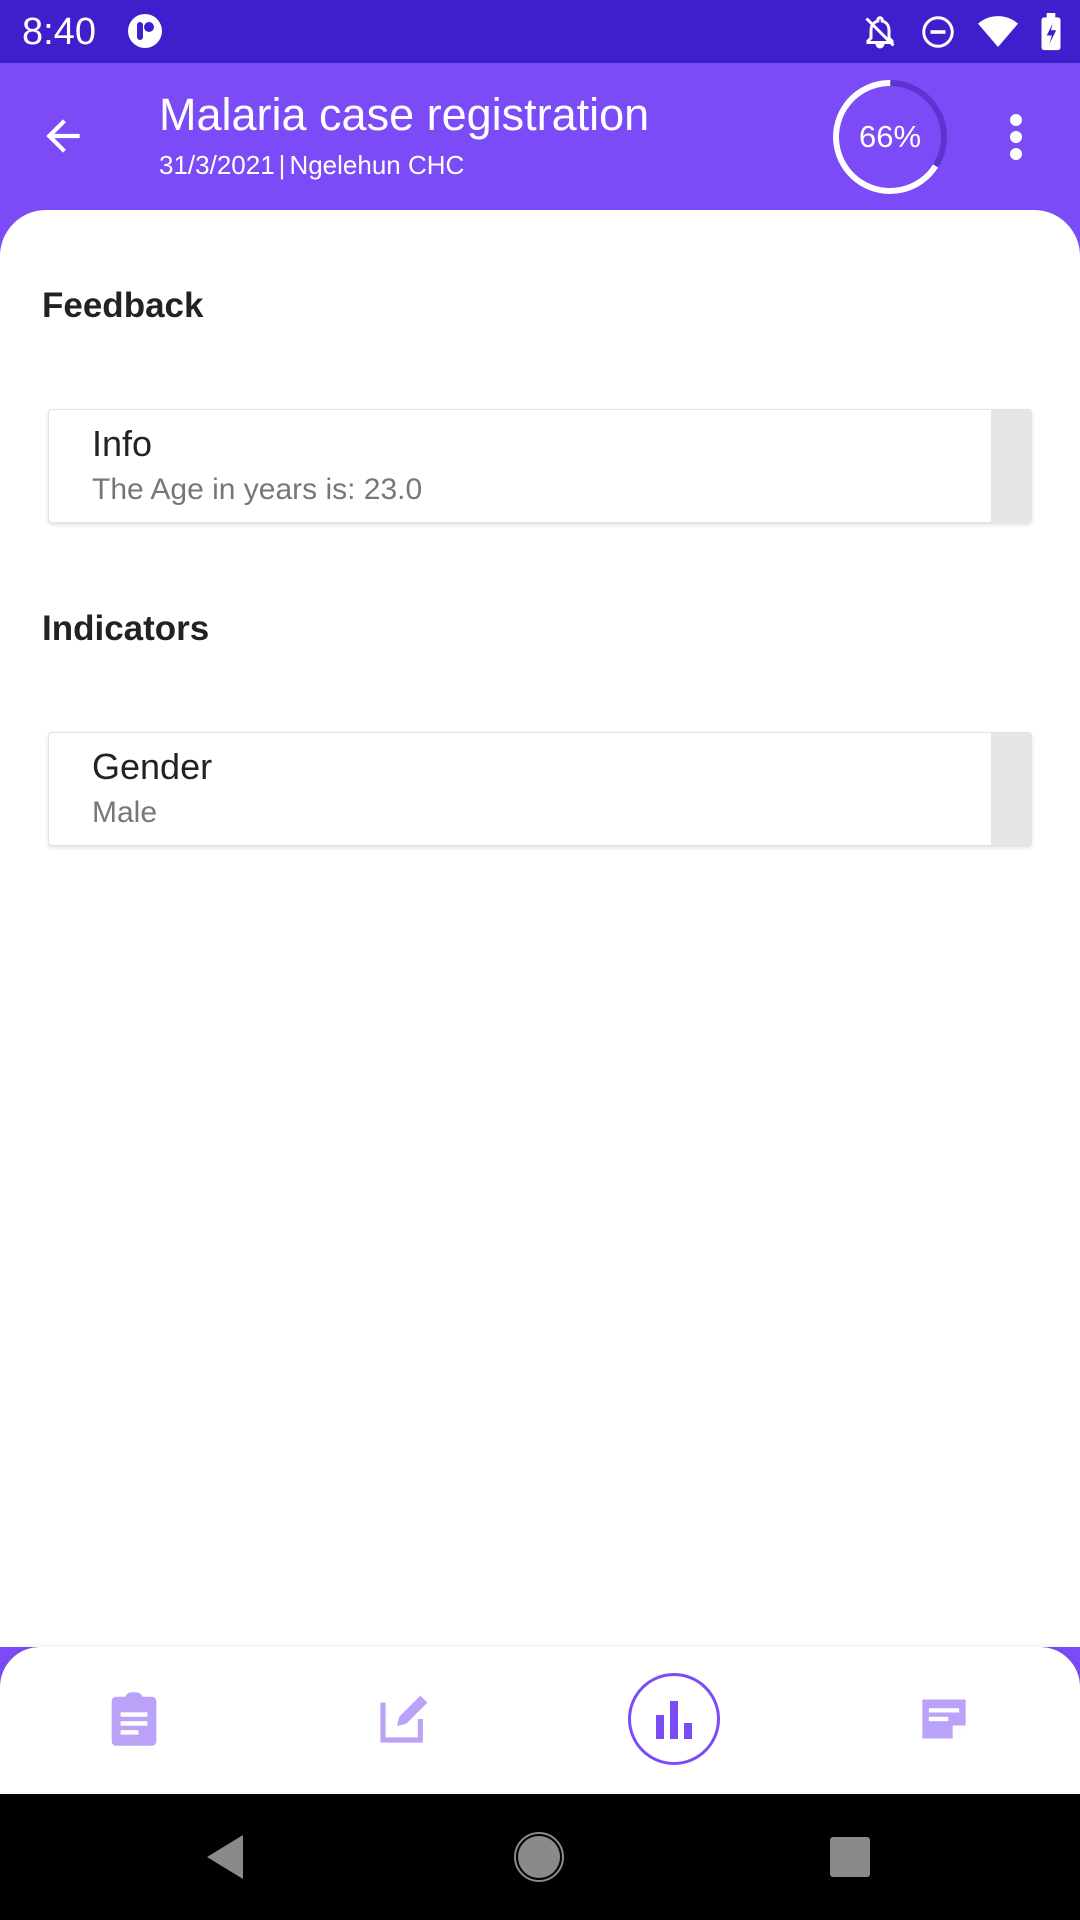  Describe the element at coordinates (152, 766) in the screenshot. I see `card-label: Gender` at that location.